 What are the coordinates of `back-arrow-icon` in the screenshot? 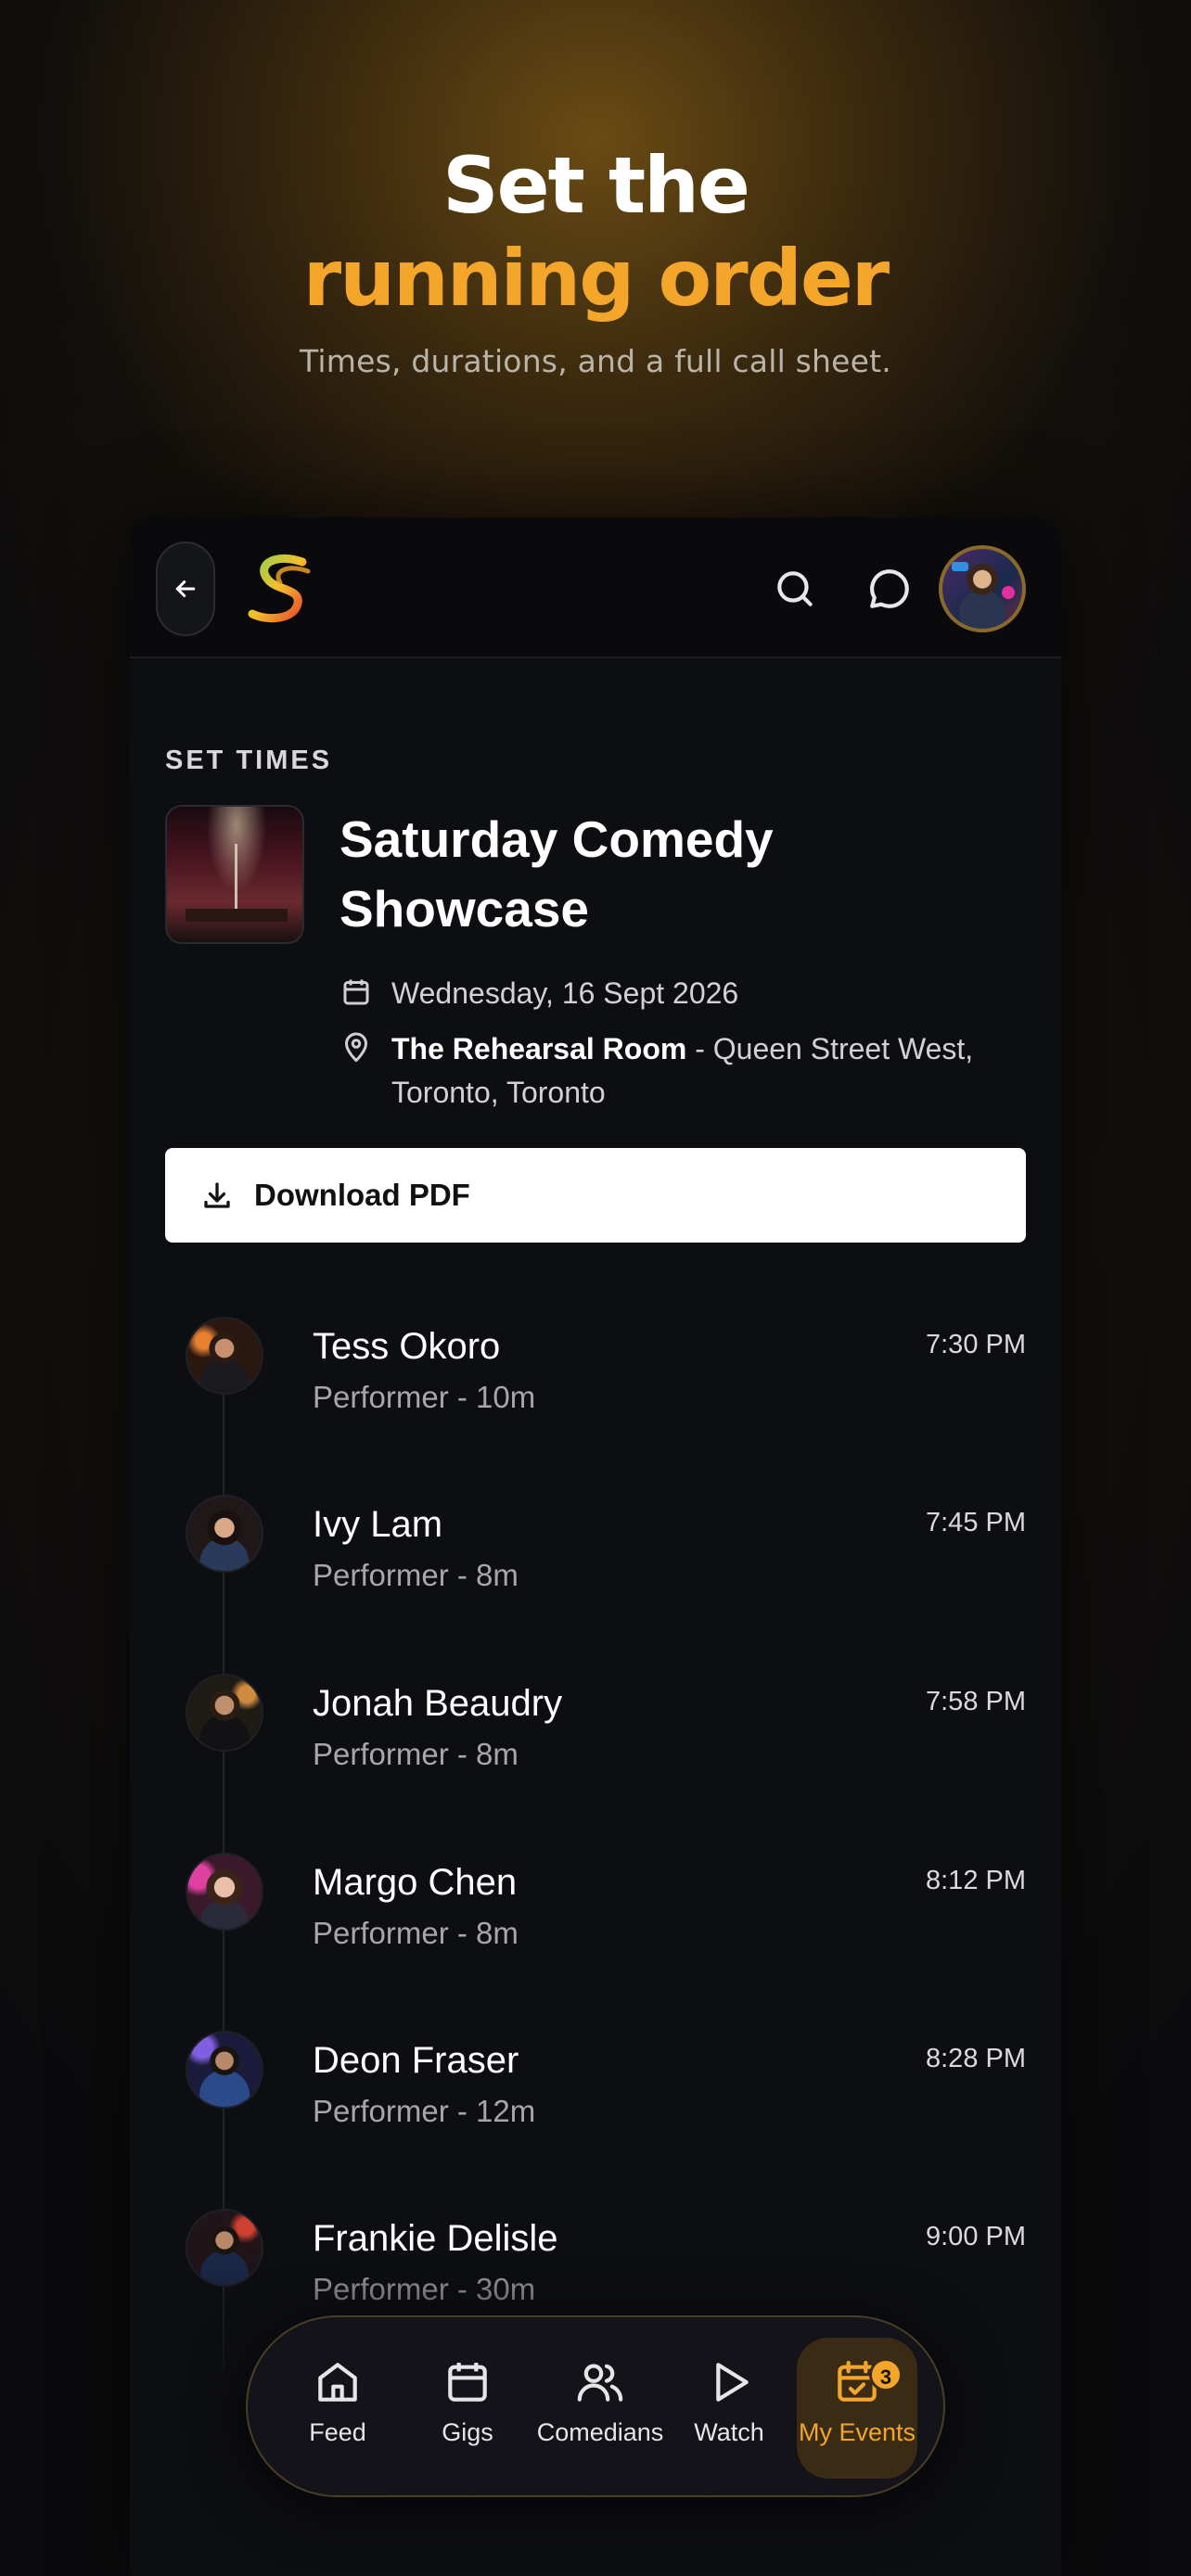 It's located at (185, 588).